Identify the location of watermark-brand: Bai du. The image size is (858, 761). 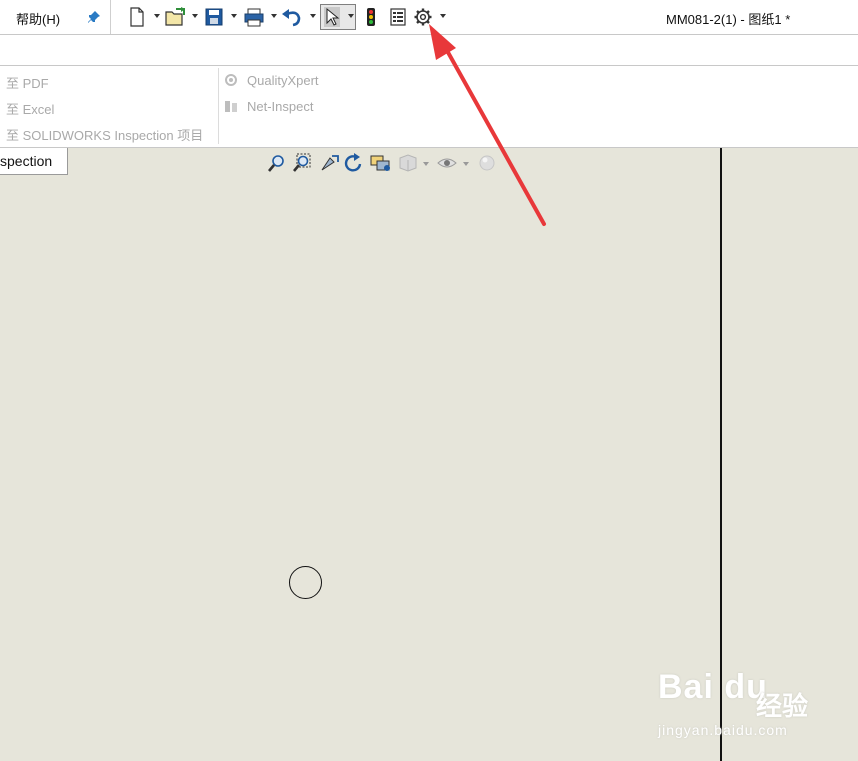
(713, 687).